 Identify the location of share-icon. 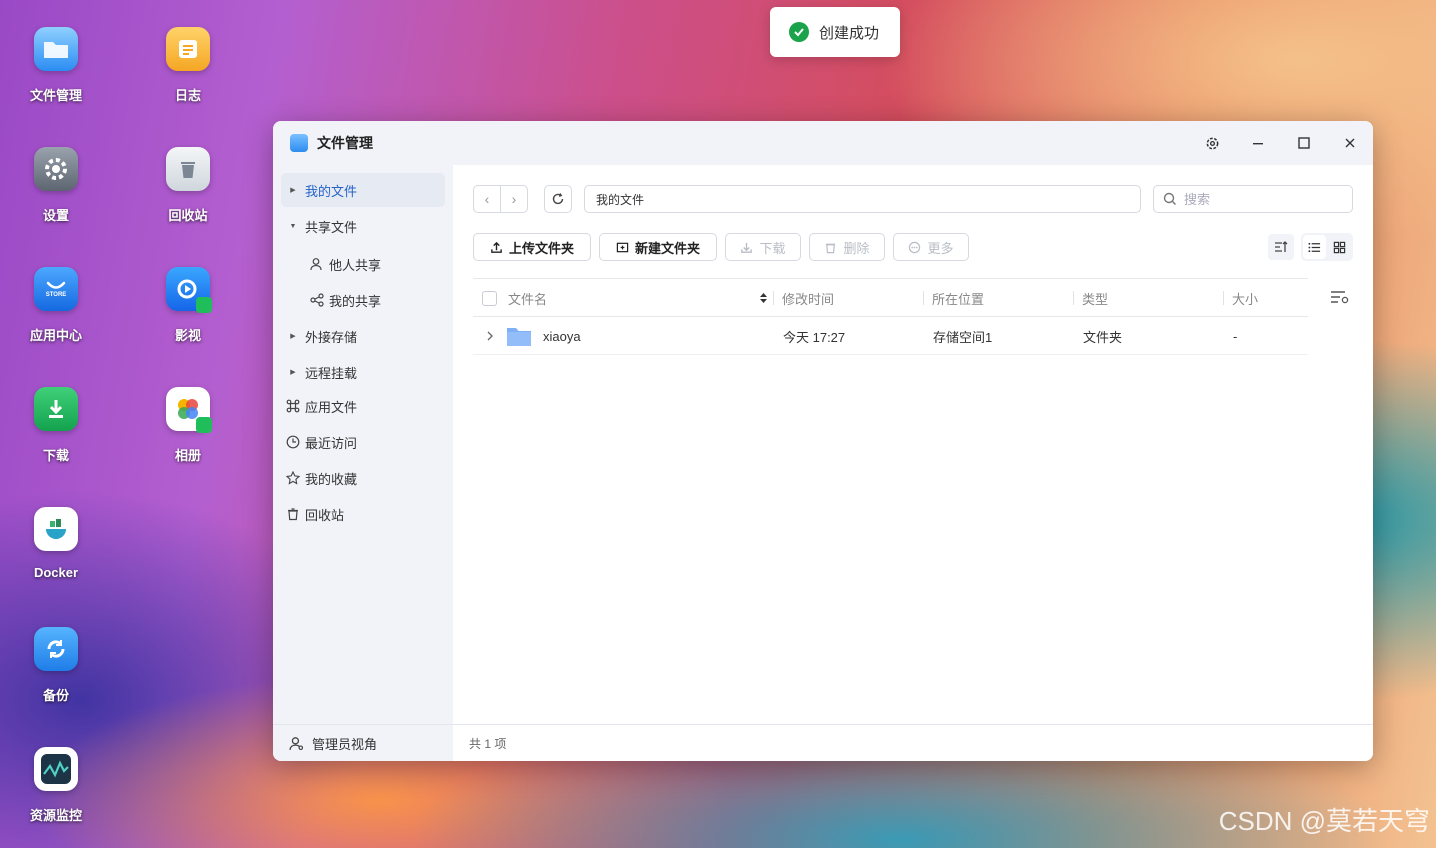
(317, 300).